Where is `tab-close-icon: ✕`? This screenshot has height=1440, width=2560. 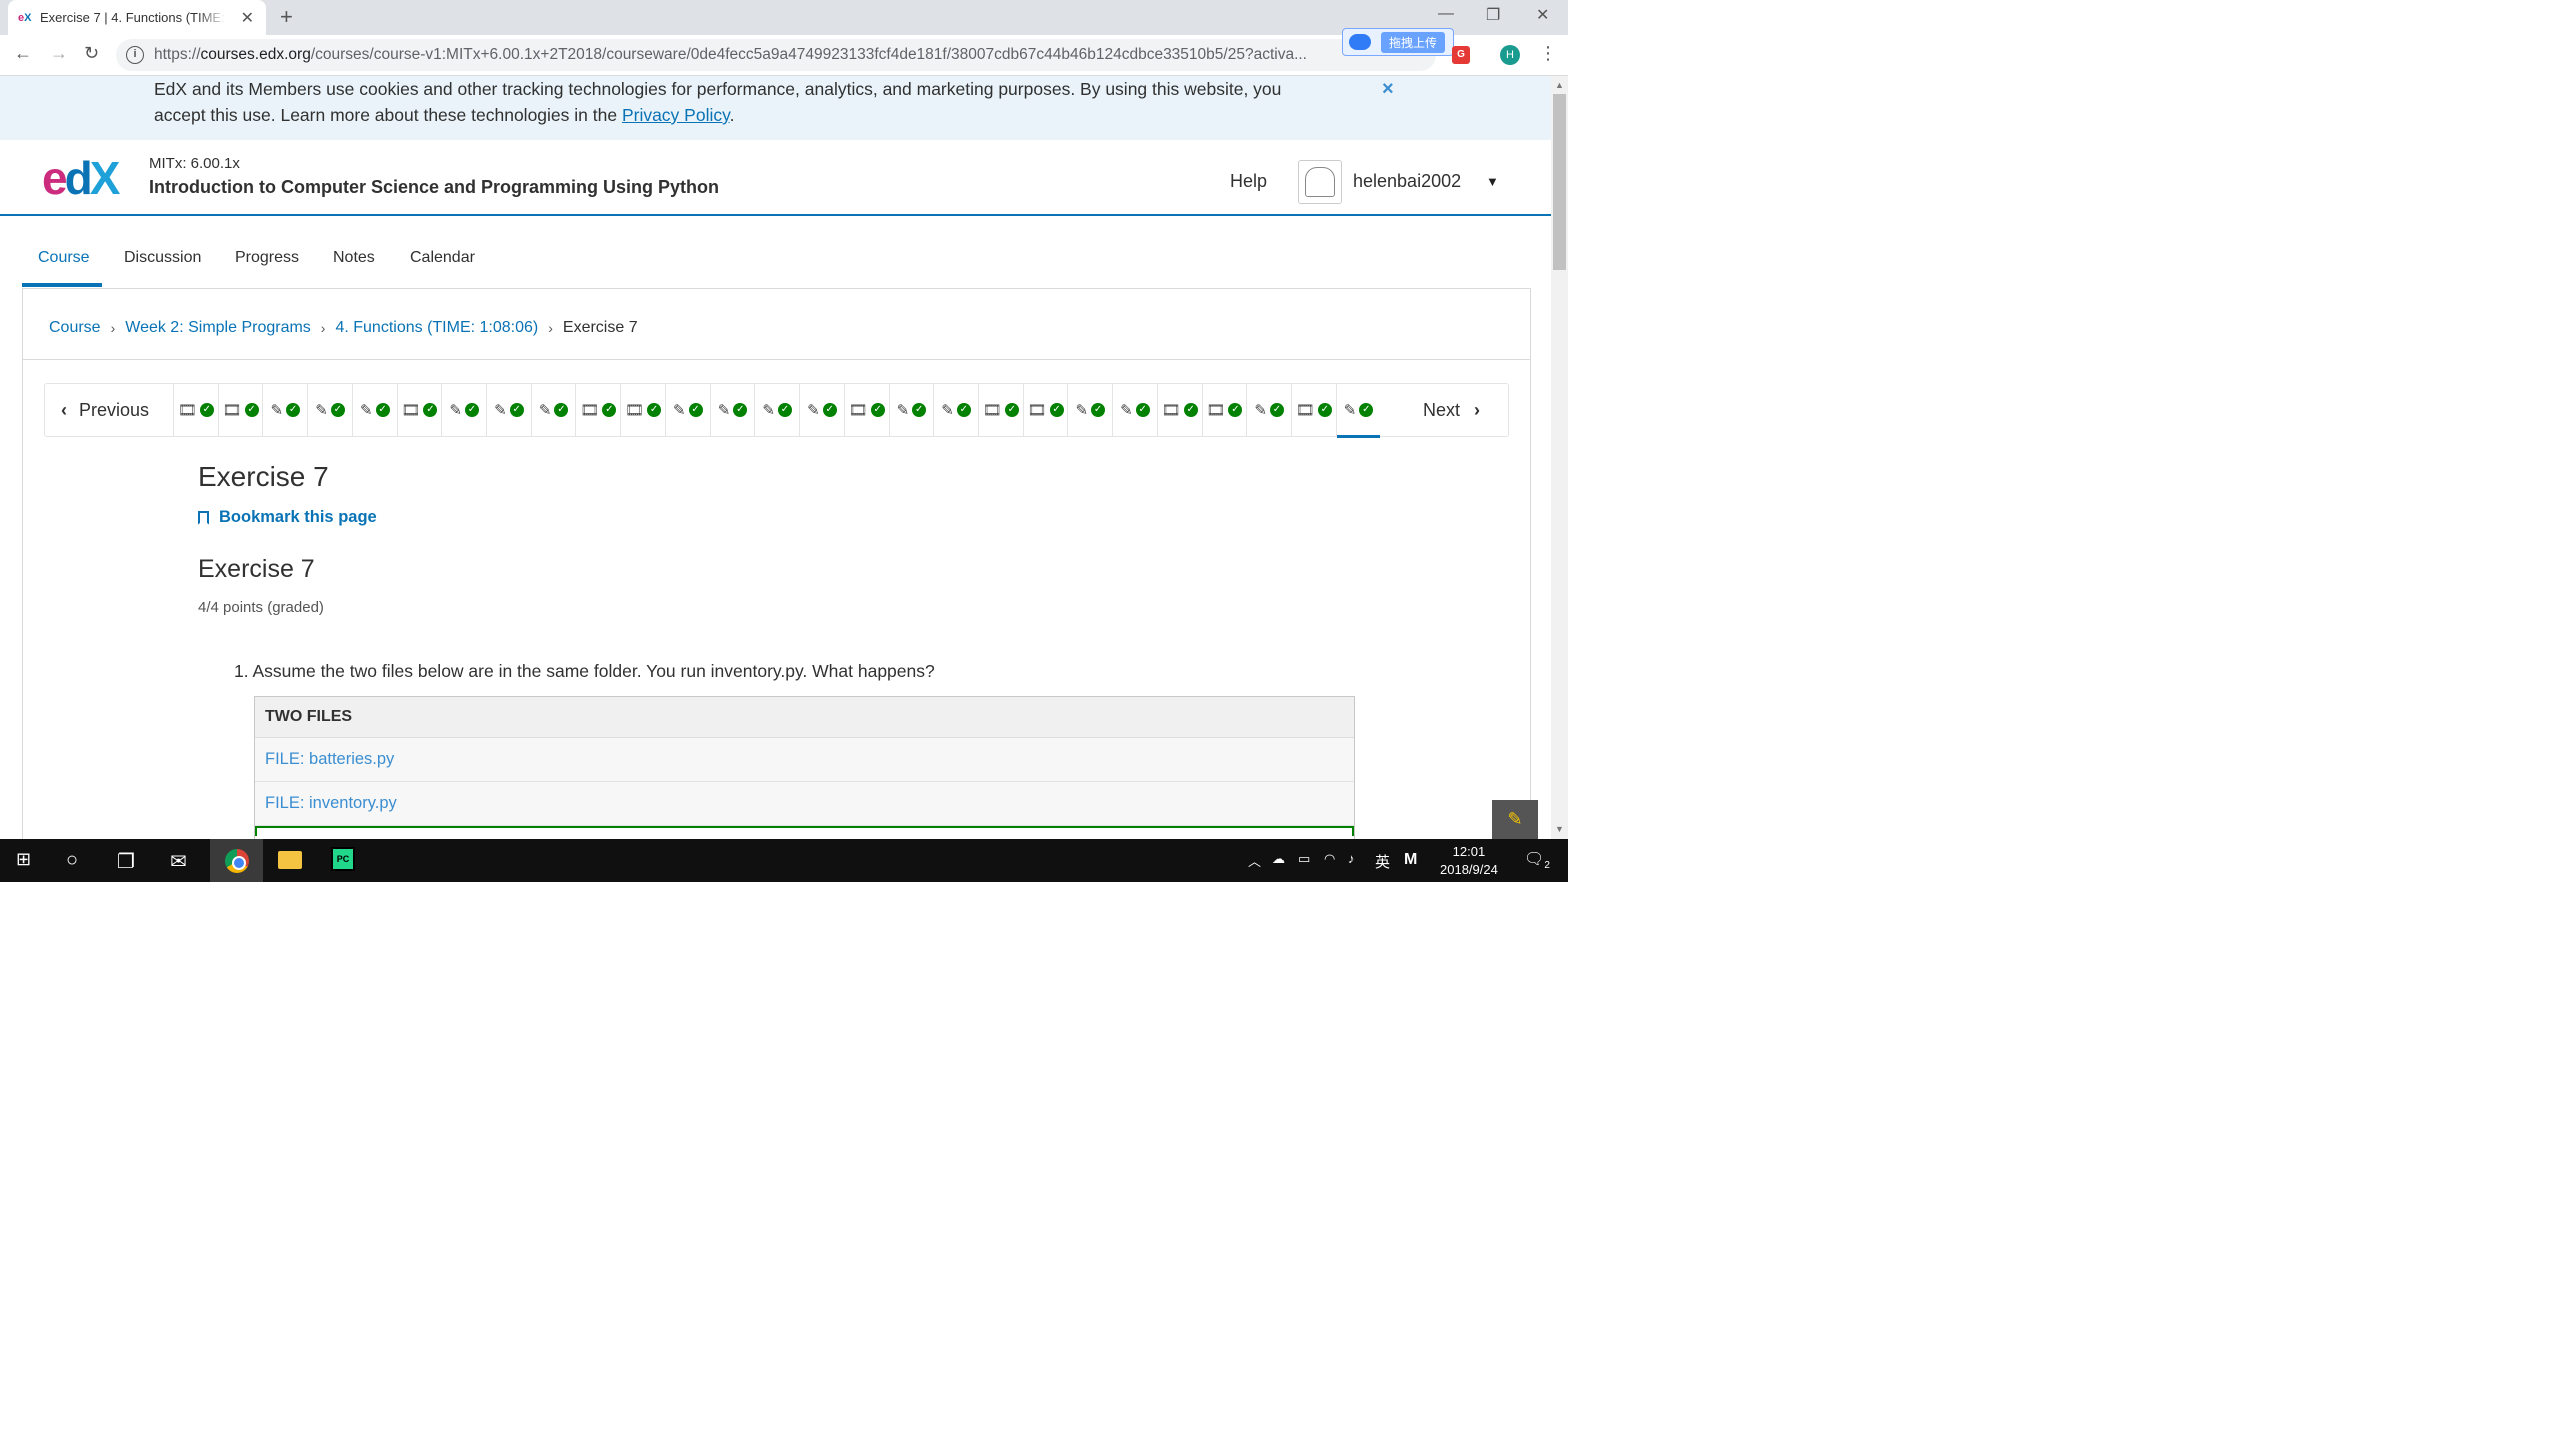 tab-close-icon: ✕ is located at coordinates (247, 18).